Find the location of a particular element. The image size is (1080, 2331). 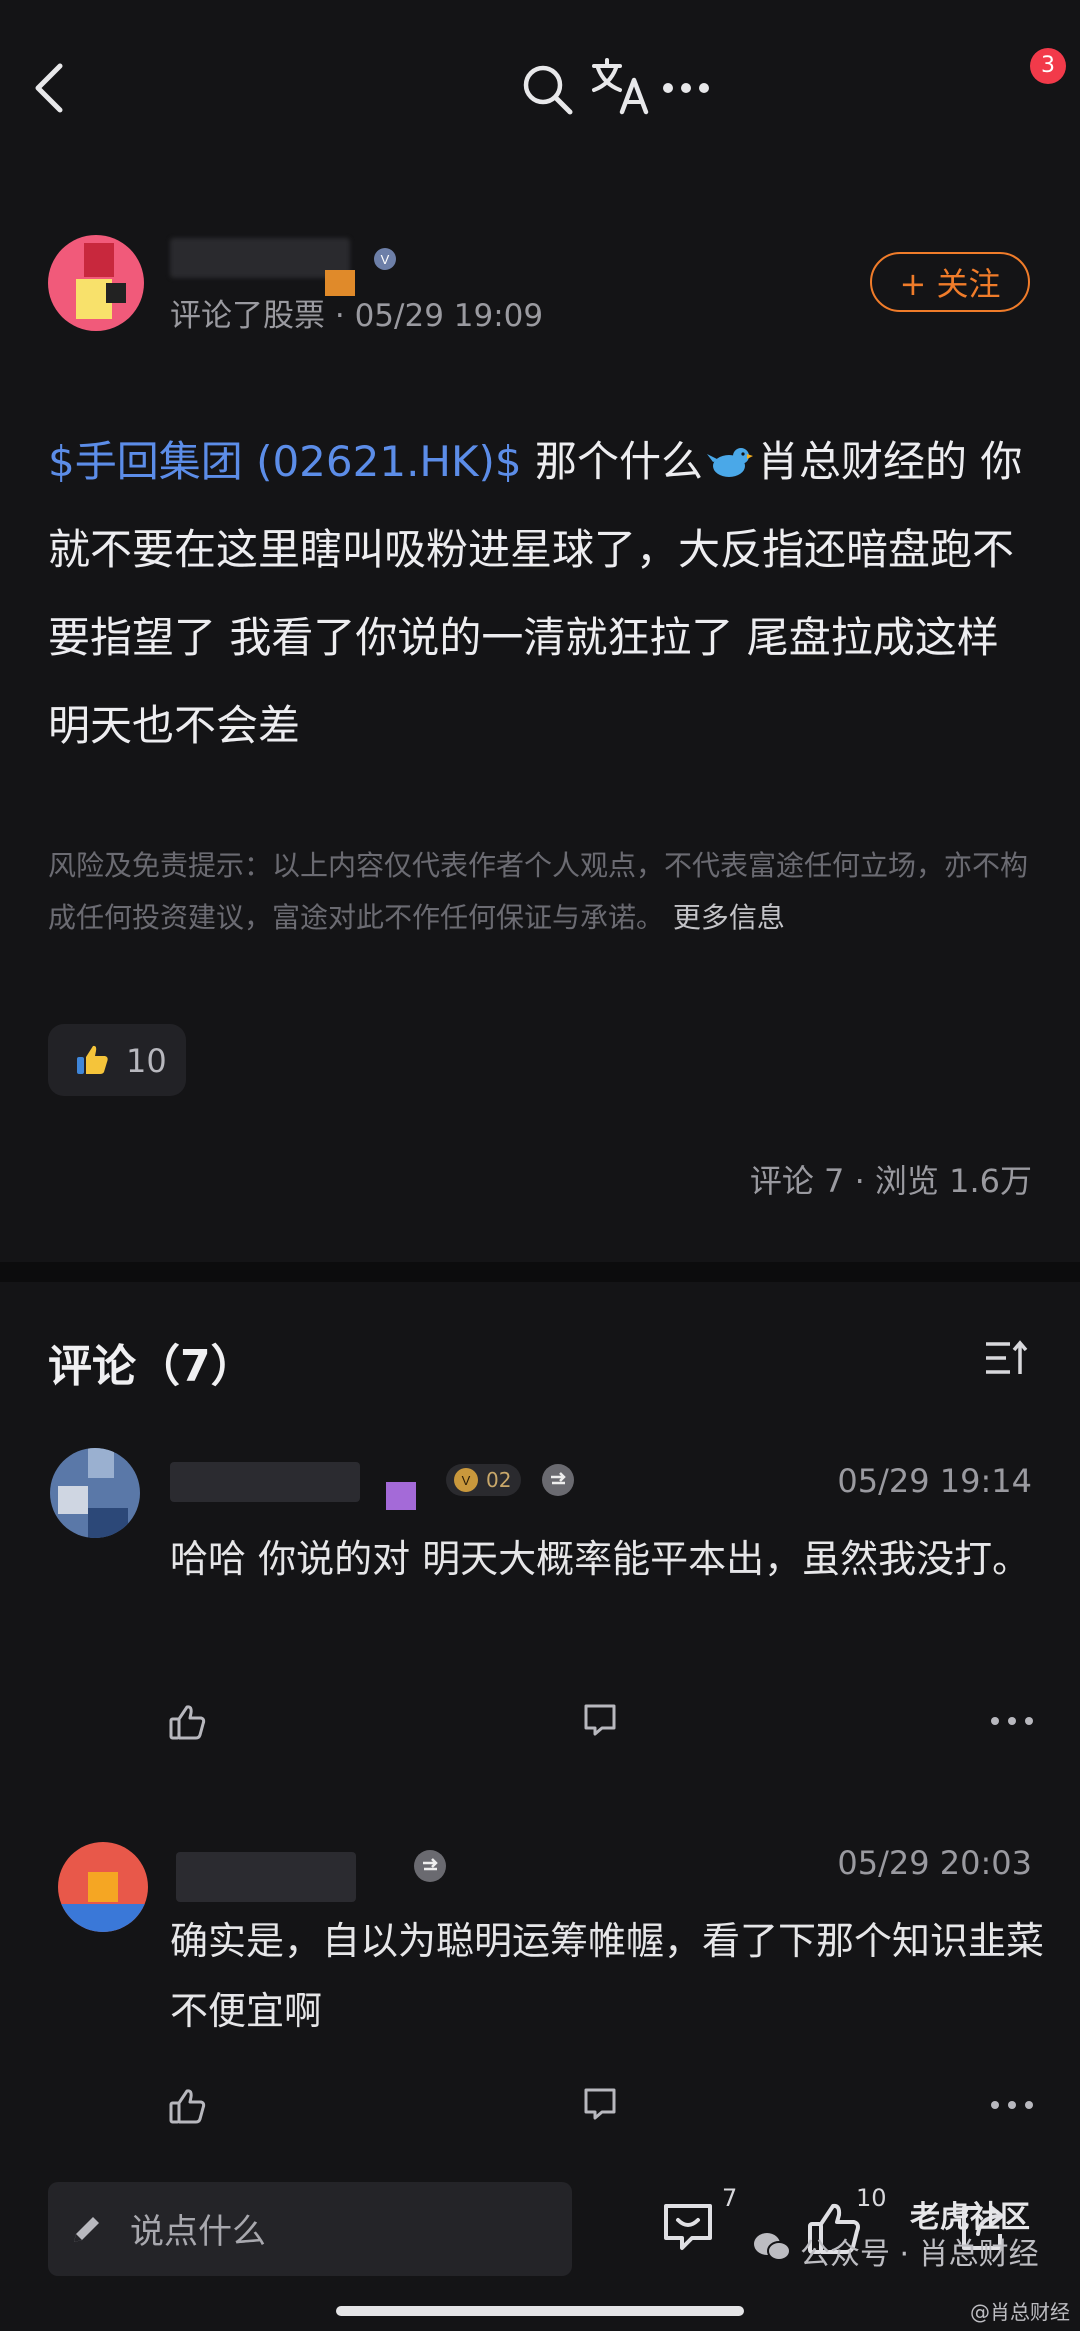

post-stats: 评论 7 · 浏览 1.6万 is located at coordinates (890, 1181).